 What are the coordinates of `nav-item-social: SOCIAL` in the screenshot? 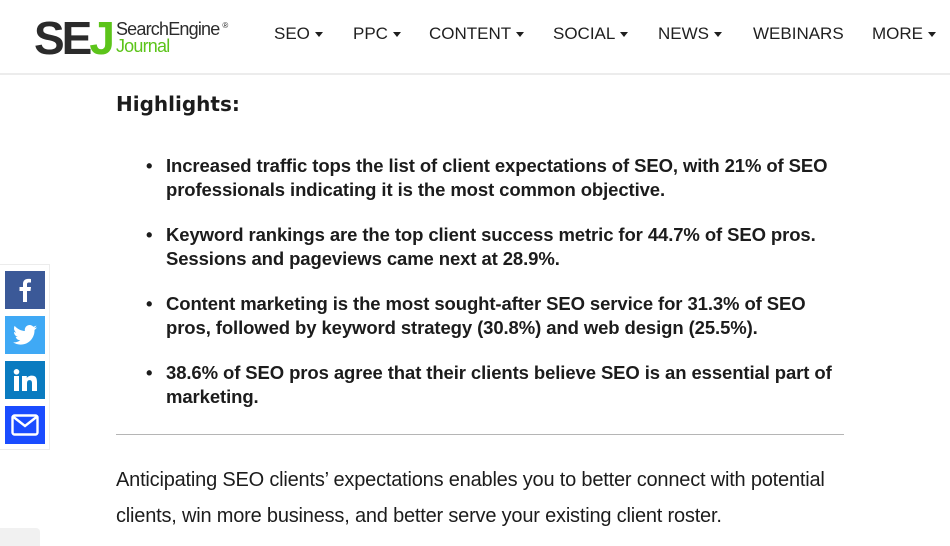 It's located at (591, 34).